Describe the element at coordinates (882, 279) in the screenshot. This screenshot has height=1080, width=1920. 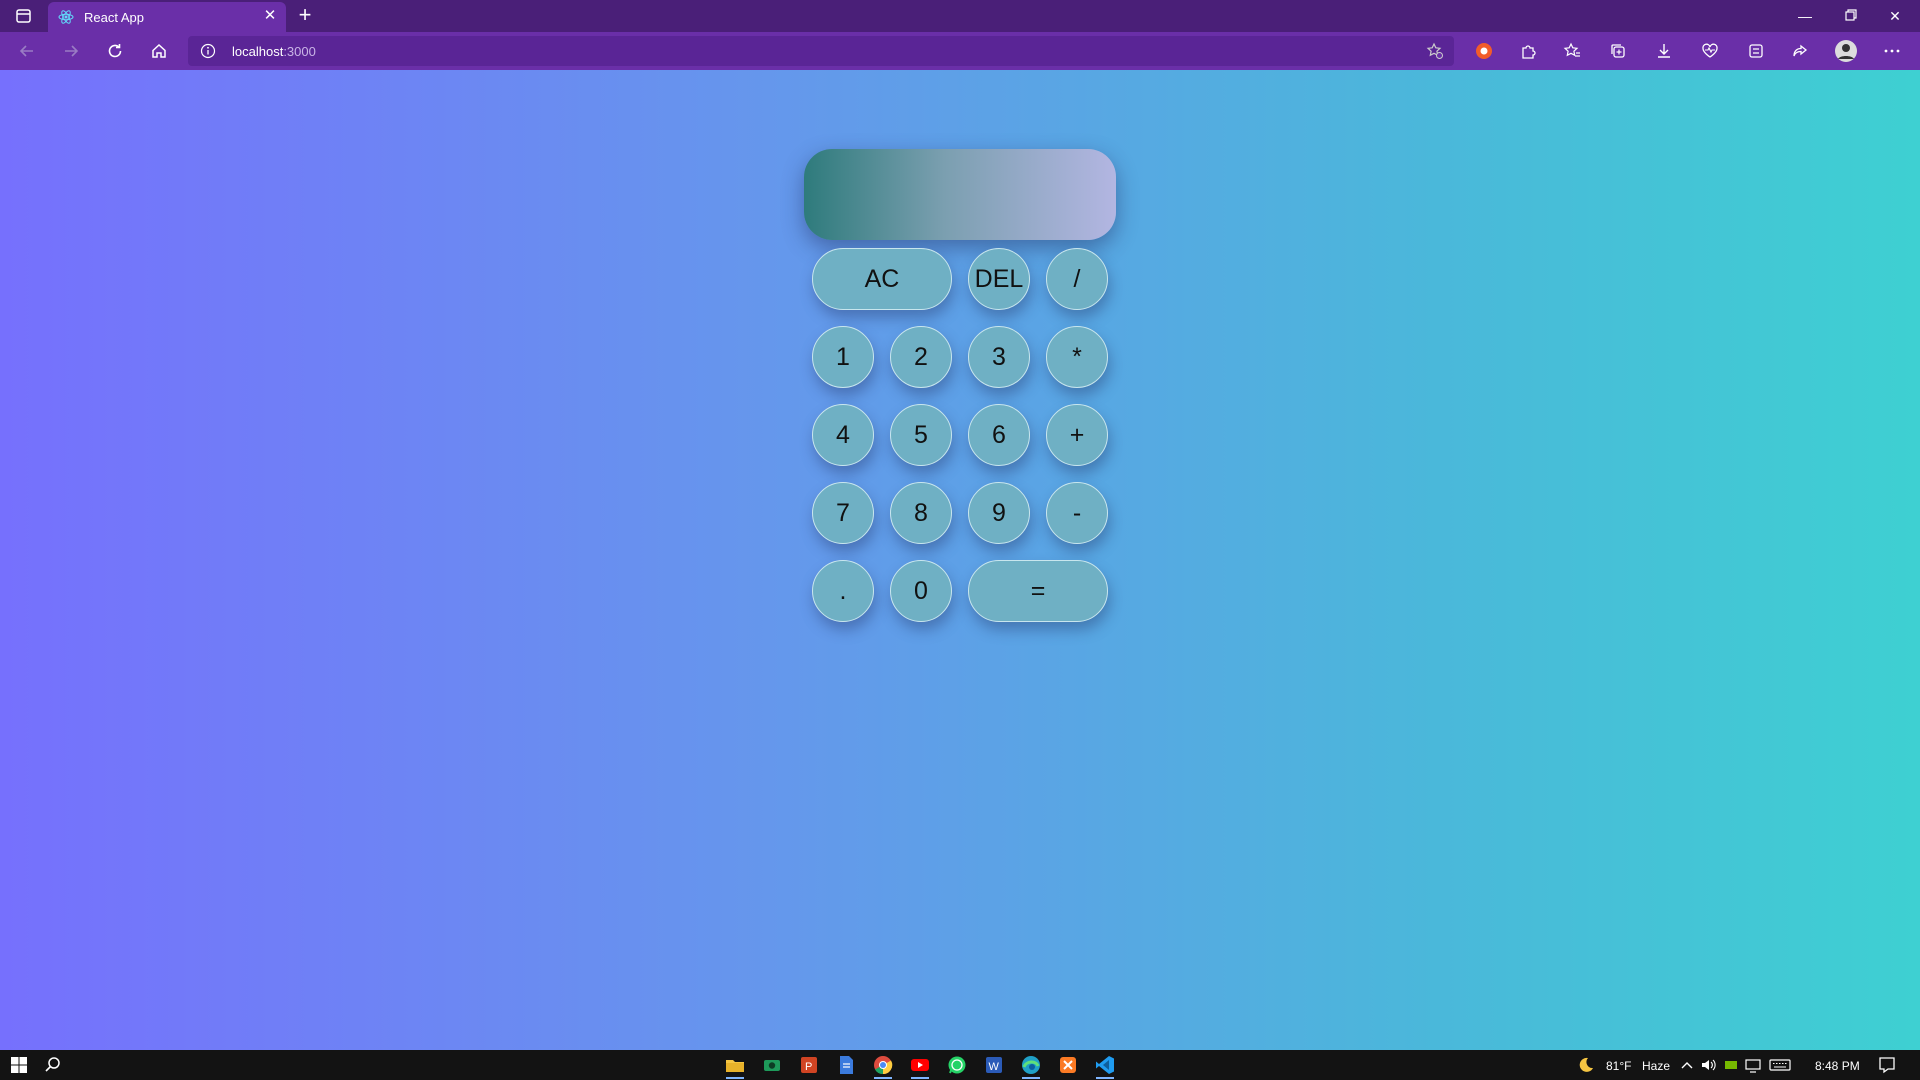
I see `key-all-clear: AC` at that location.